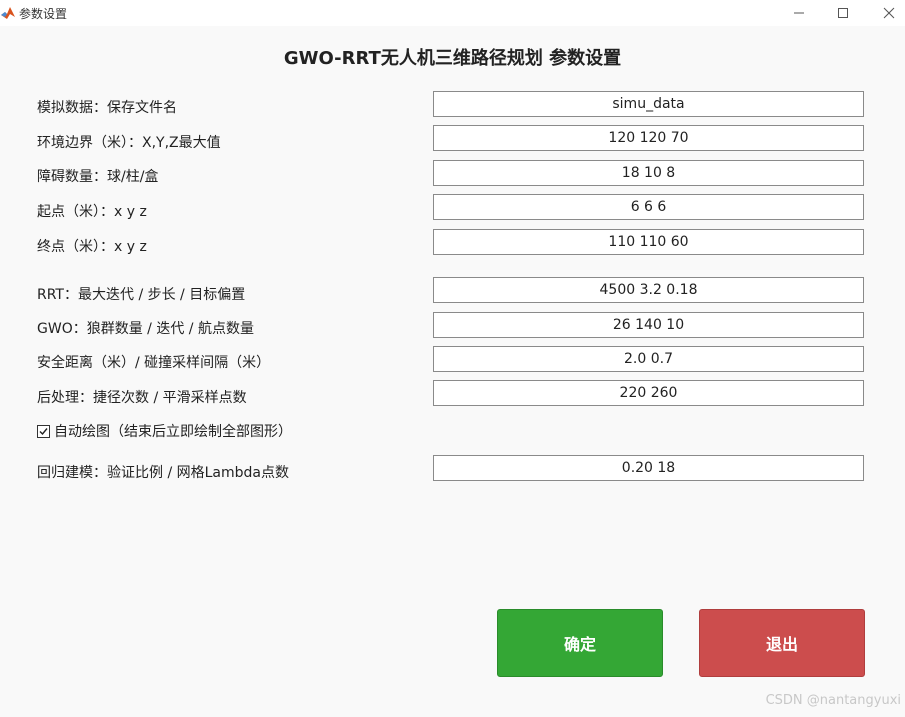 The height and width of the screenshot is (717, 905). Describe the element at coordinates (648, 138) in the screenshot. I see `env-bounds-input` at that location.